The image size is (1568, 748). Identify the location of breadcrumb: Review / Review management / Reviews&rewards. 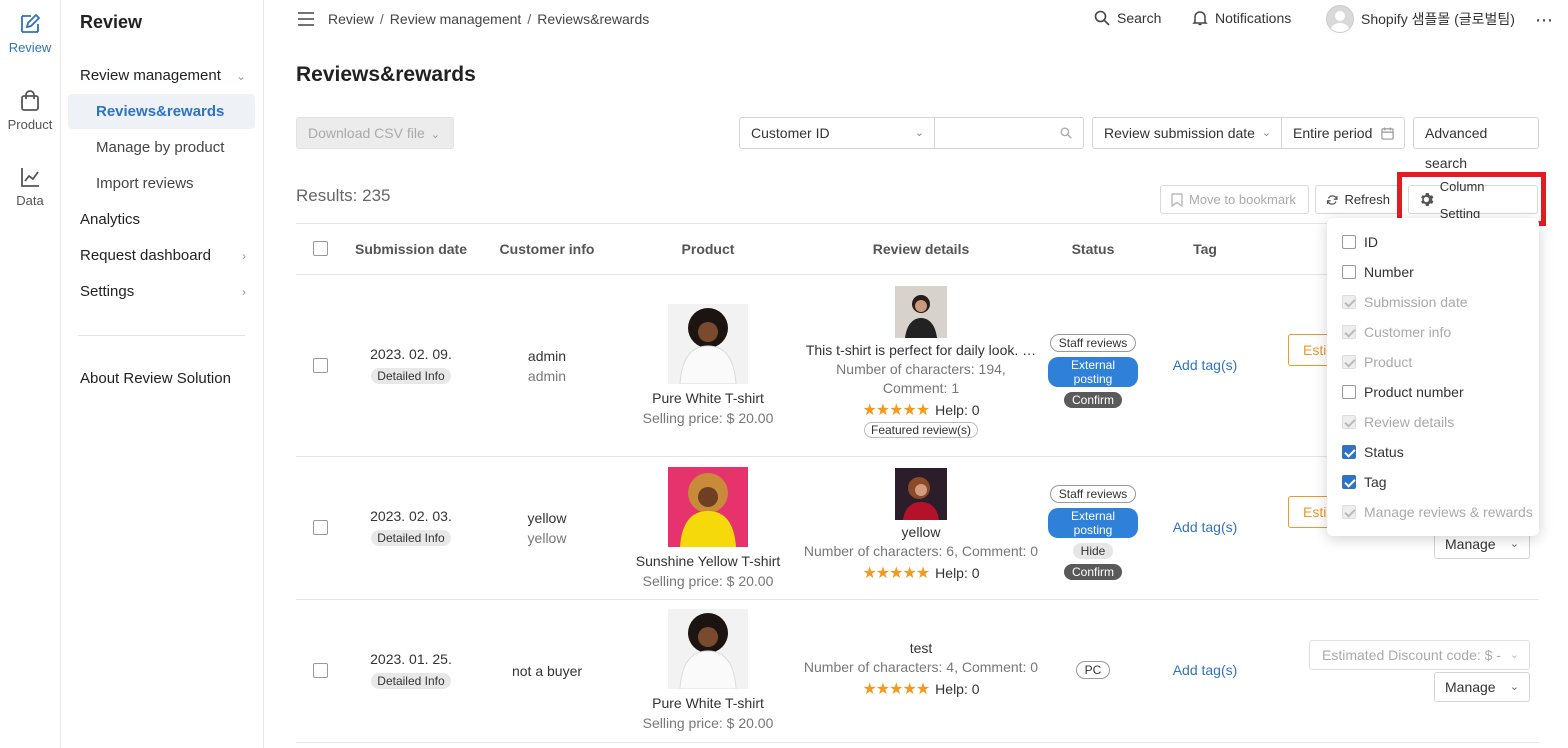
(489, 19).